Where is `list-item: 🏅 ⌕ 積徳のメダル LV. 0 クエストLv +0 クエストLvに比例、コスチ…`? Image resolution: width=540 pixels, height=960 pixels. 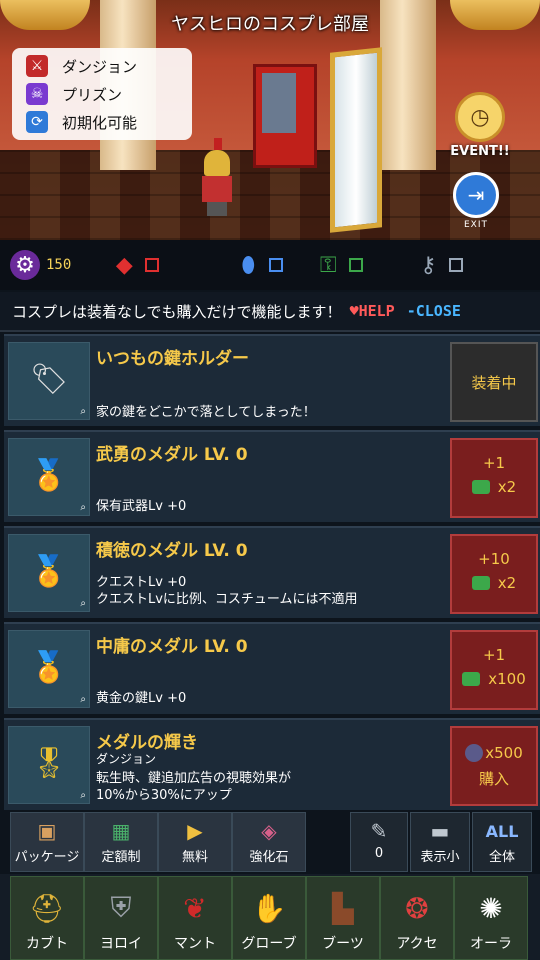 list-item: 🏅 ⌕ 積徳のメダル LV. 0 クエストLv +0 クエストLvに比例、コスチ… is located at coordinates (272, 572).